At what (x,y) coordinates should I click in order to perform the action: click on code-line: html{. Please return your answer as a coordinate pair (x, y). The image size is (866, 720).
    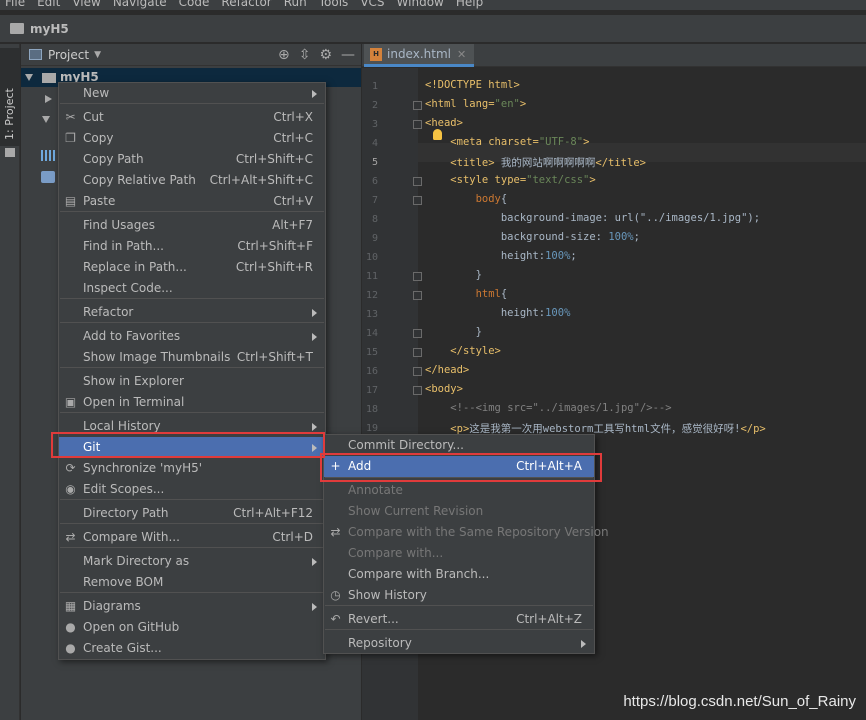
    Looking at the image, I should click on (466, 294).